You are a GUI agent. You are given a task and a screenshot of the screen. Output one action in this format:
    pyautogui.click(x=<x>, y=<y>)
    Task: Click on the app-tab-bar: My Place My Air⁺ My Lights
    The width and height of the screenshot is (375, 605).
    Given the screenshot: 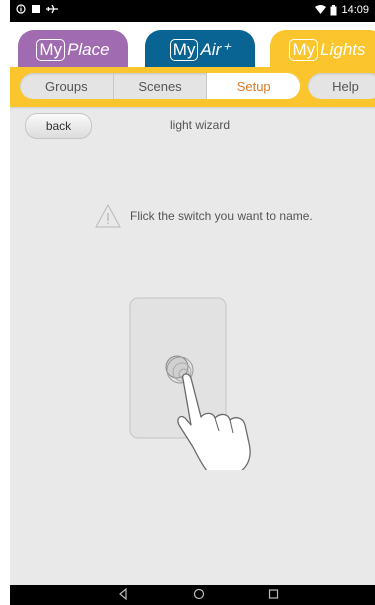 What is the action you would take?
    pyautogui.click(x=192, y=46)
    